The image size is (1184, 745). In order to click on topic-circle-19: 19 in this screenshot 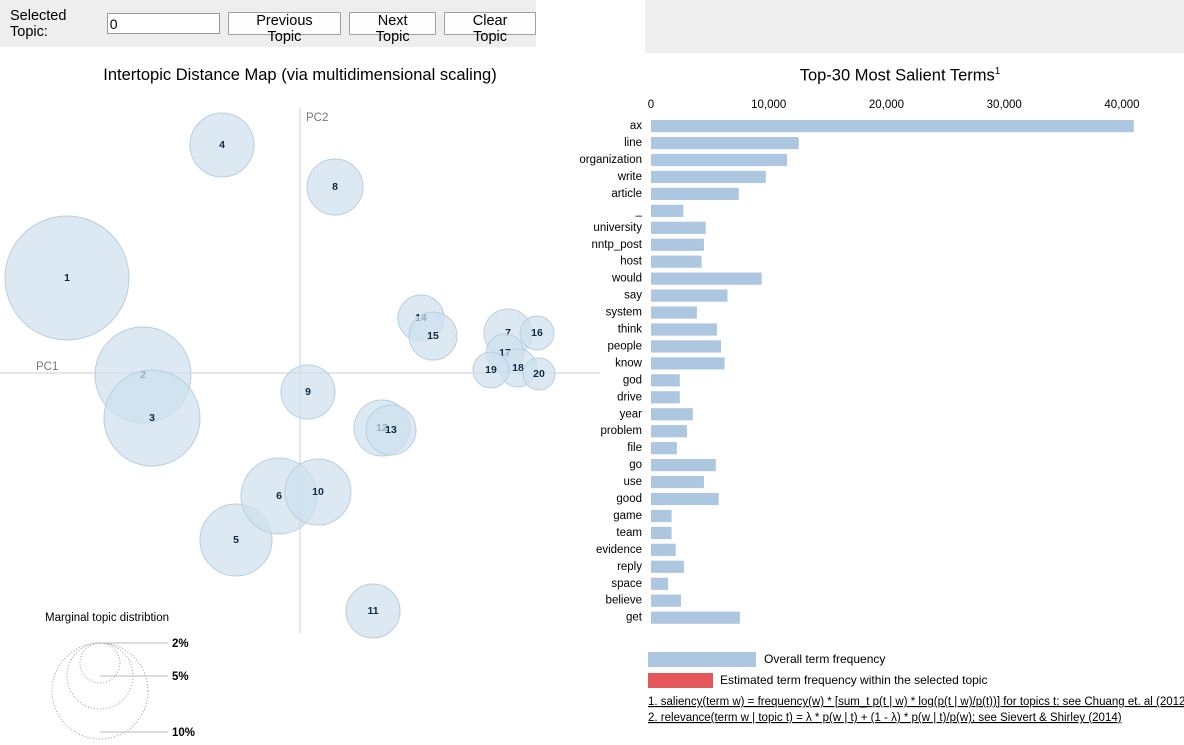, I will do `click(491, 370)`.